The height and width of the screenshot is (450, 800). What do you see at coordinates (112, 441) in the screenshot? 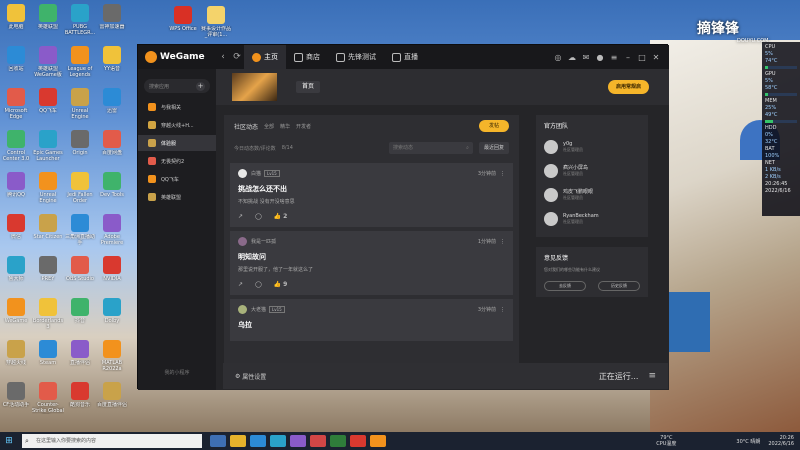
I see `taskbar-search: 在这里输入你要搜索的内容` at bounding box center [112, 441].